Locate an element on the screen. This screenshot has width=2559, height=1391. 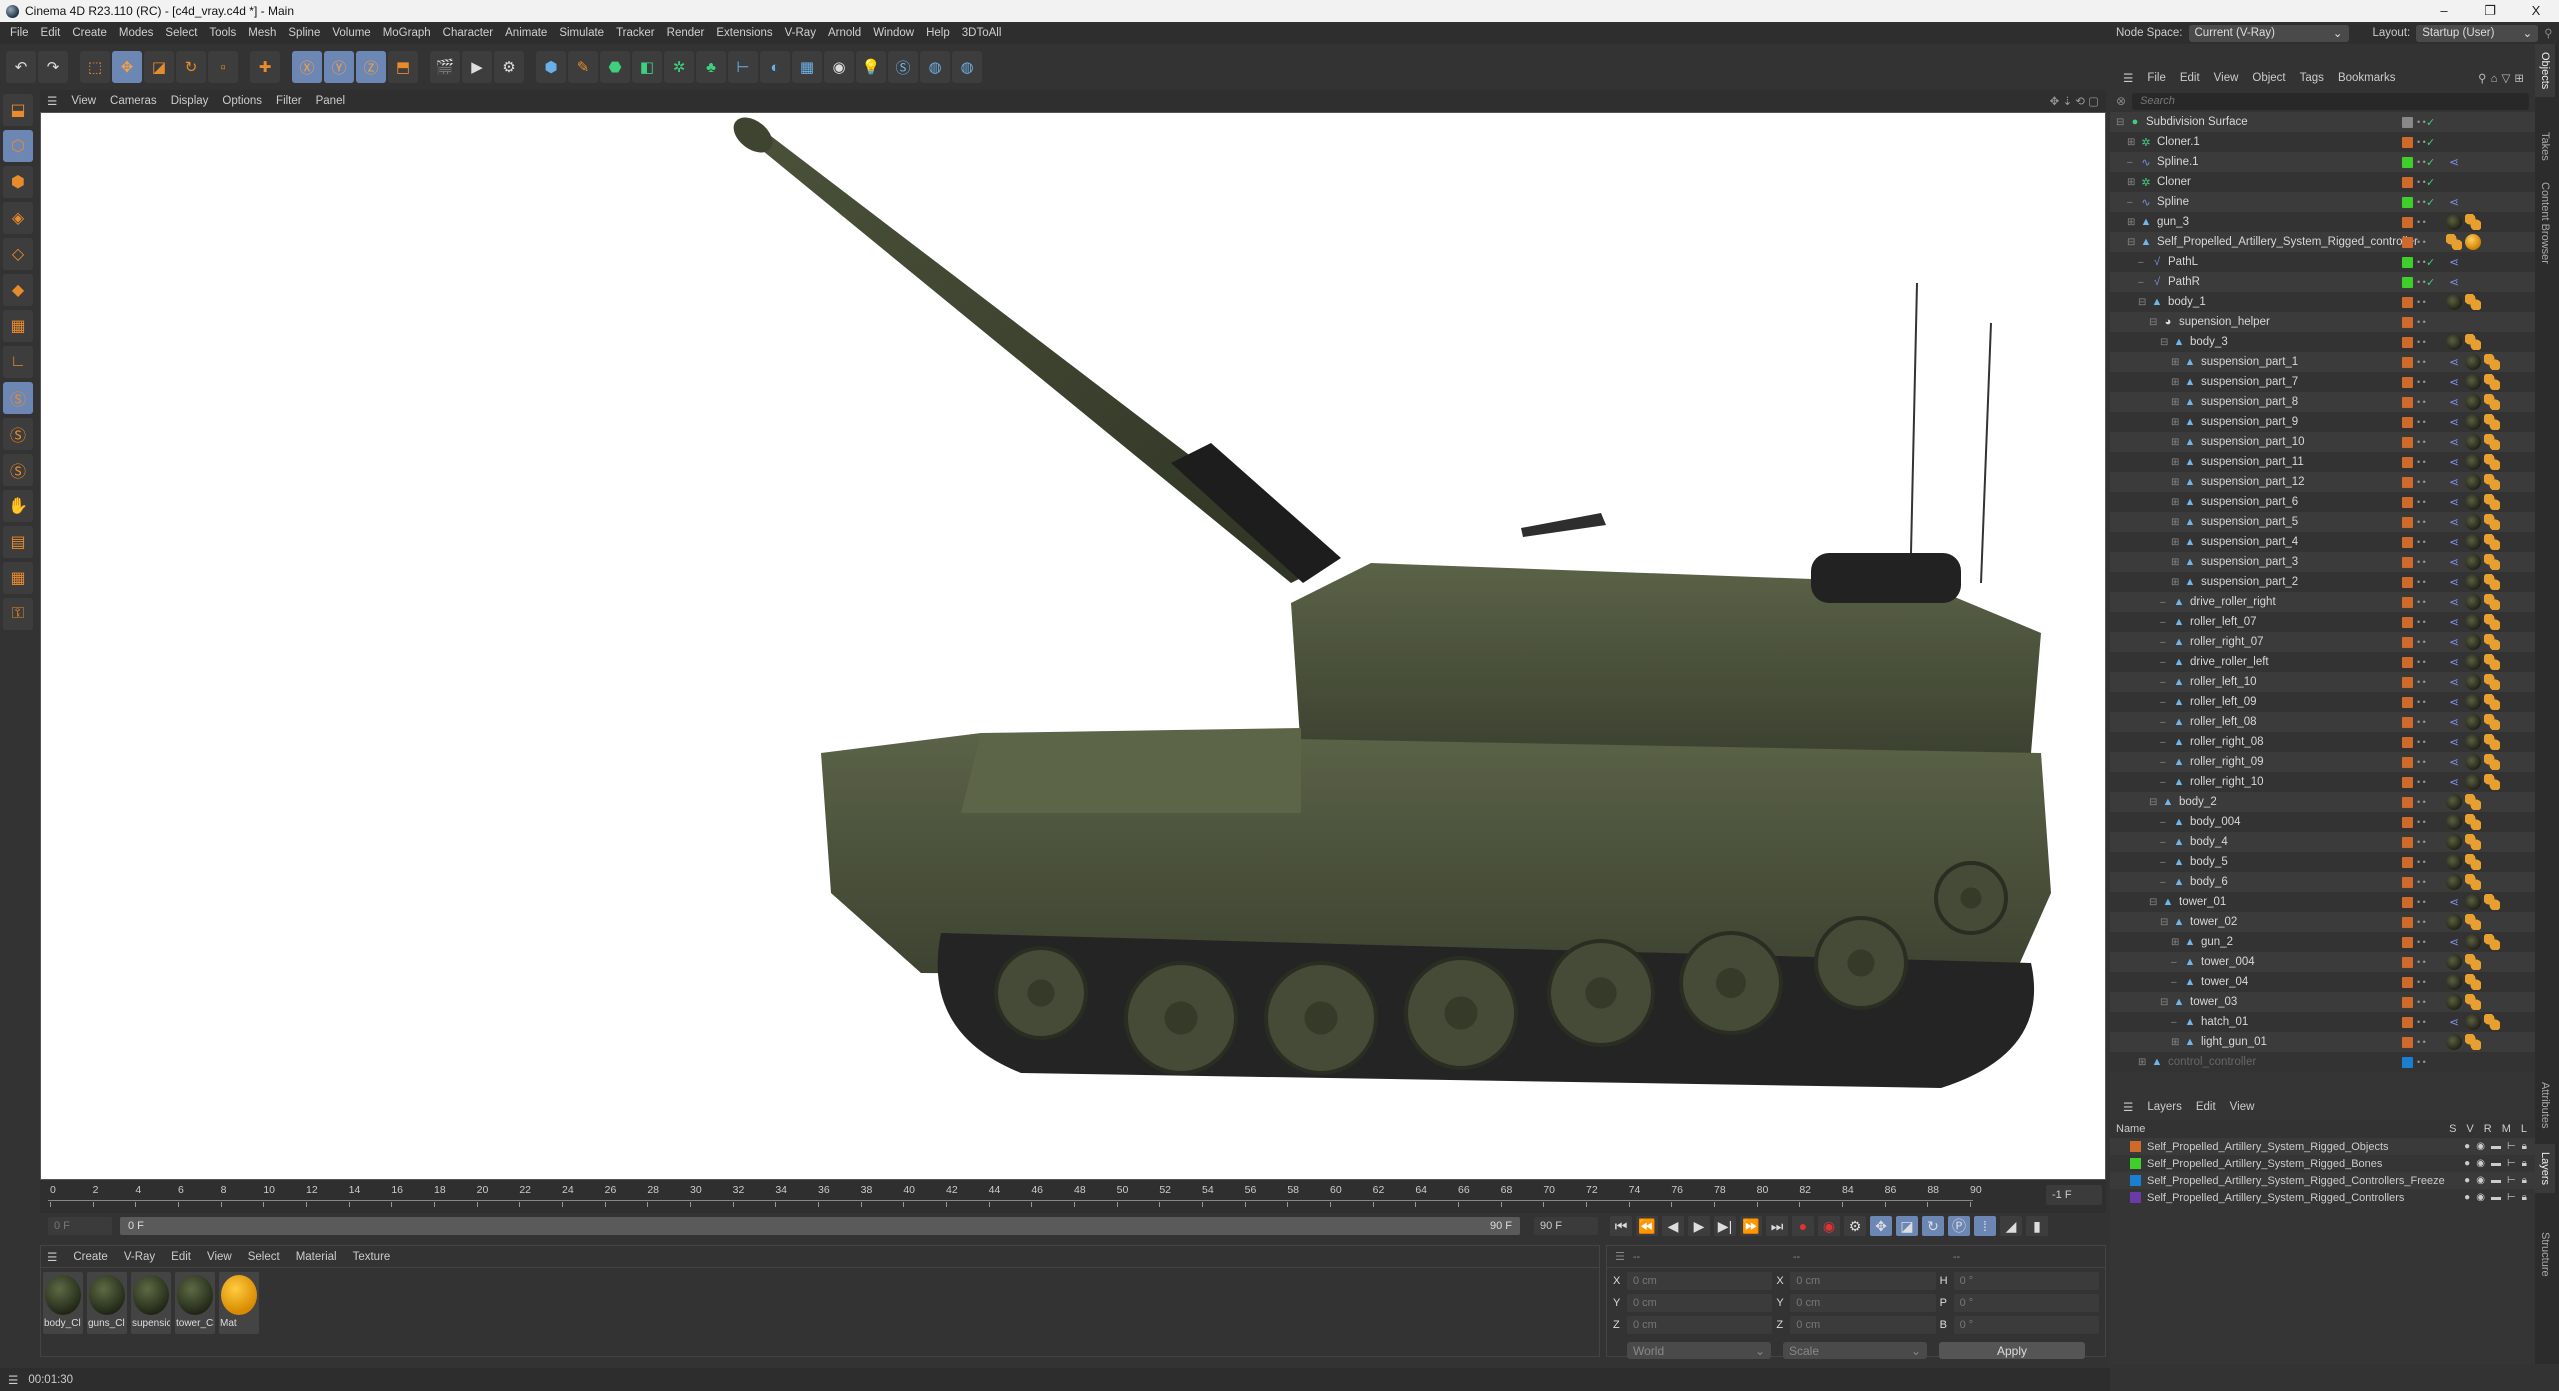
viewport-menu-cameras: Cameras is located at coordinates (133, 101).